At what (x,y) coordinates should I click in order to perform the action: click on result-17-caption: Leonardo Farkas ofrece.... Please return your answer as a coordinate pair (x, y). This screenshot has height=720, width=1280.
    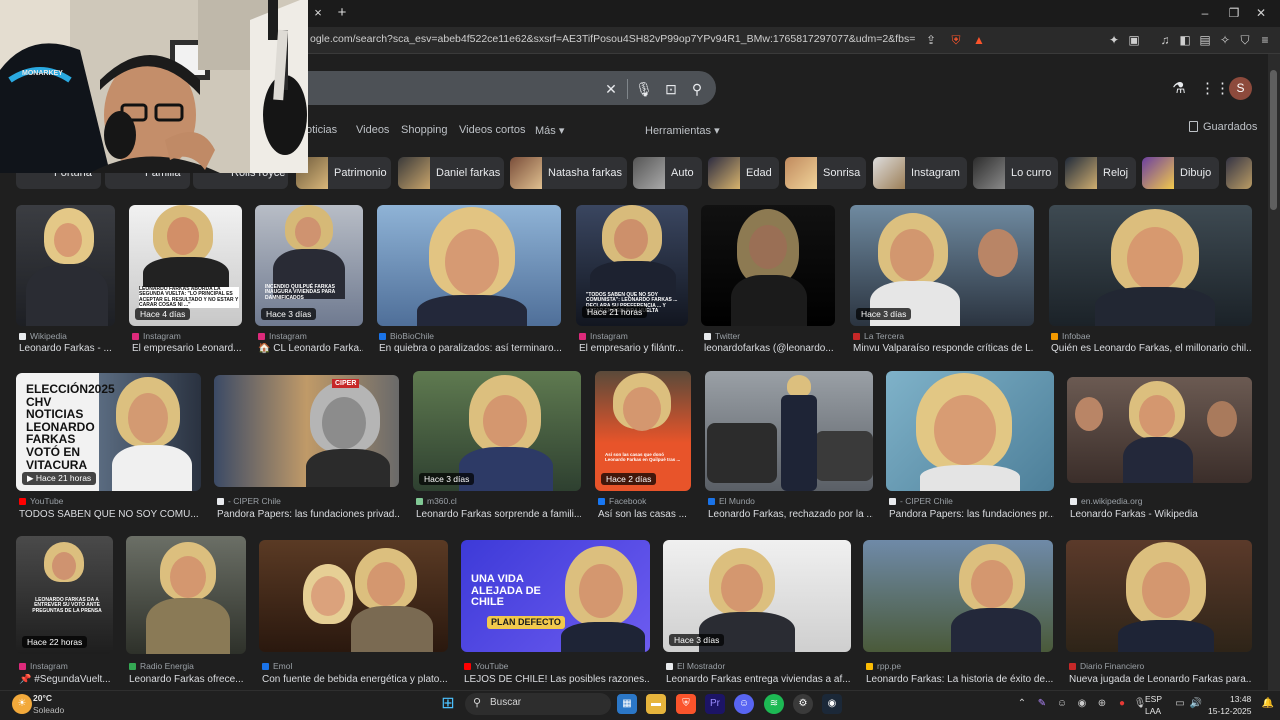
    Looking at the image, I should click on (187, 680).